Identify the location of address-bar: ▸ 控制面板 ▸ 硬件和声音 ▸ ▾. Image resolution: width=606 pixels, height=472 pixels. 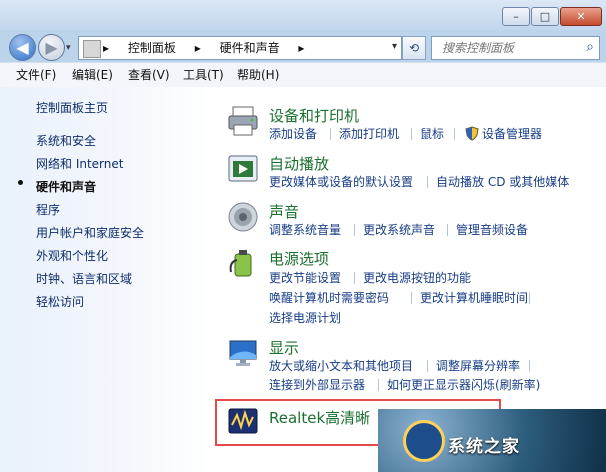
(240, 48).